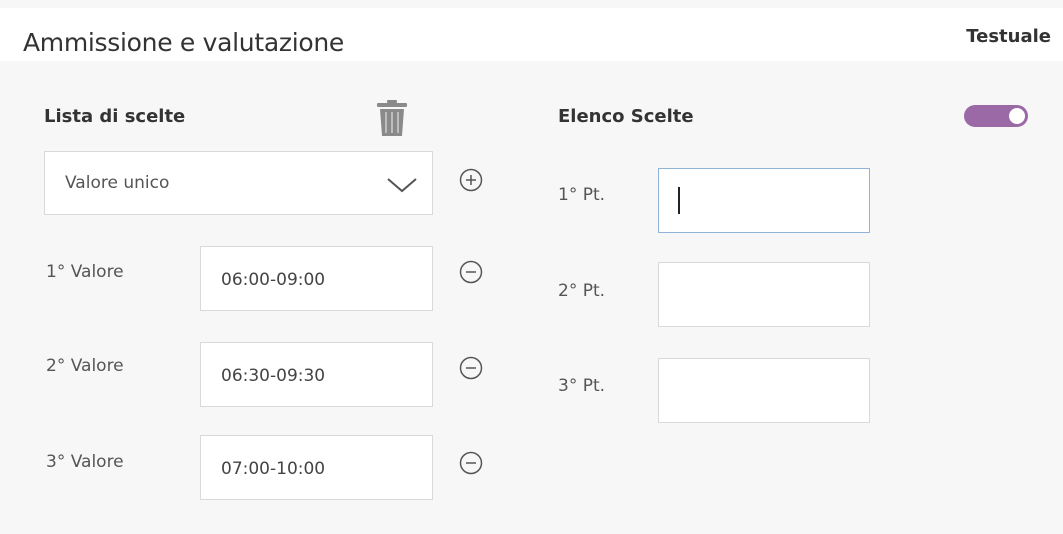  What do you see at coordinates (85, 272) in the screenshot?
I see `value-row-label: 1° Valore` at bounding box center [85, 272].